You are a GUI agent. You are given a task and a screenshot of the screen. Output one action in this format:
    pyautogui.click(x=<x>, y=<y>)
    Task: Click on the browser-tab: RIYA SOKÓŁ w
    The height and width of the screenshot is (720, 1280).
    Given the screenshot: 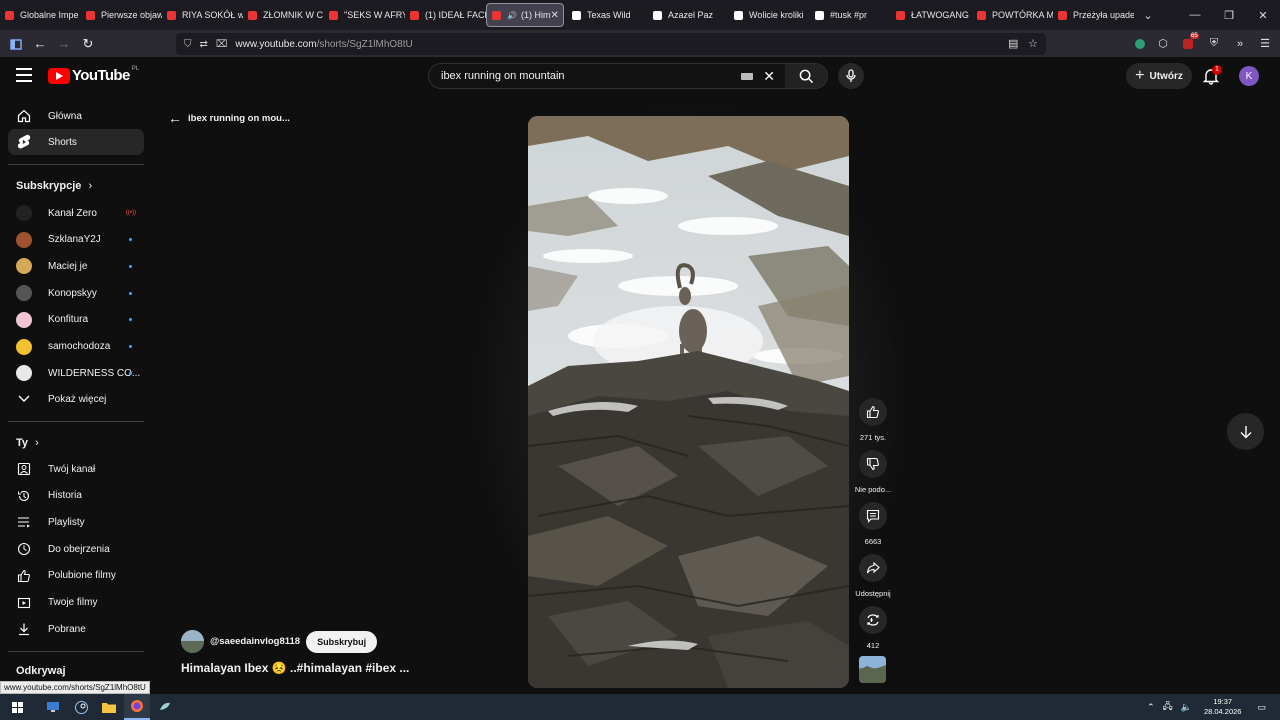 What is the action you would take?
    pyautogui.click(x=202, y=15)
    